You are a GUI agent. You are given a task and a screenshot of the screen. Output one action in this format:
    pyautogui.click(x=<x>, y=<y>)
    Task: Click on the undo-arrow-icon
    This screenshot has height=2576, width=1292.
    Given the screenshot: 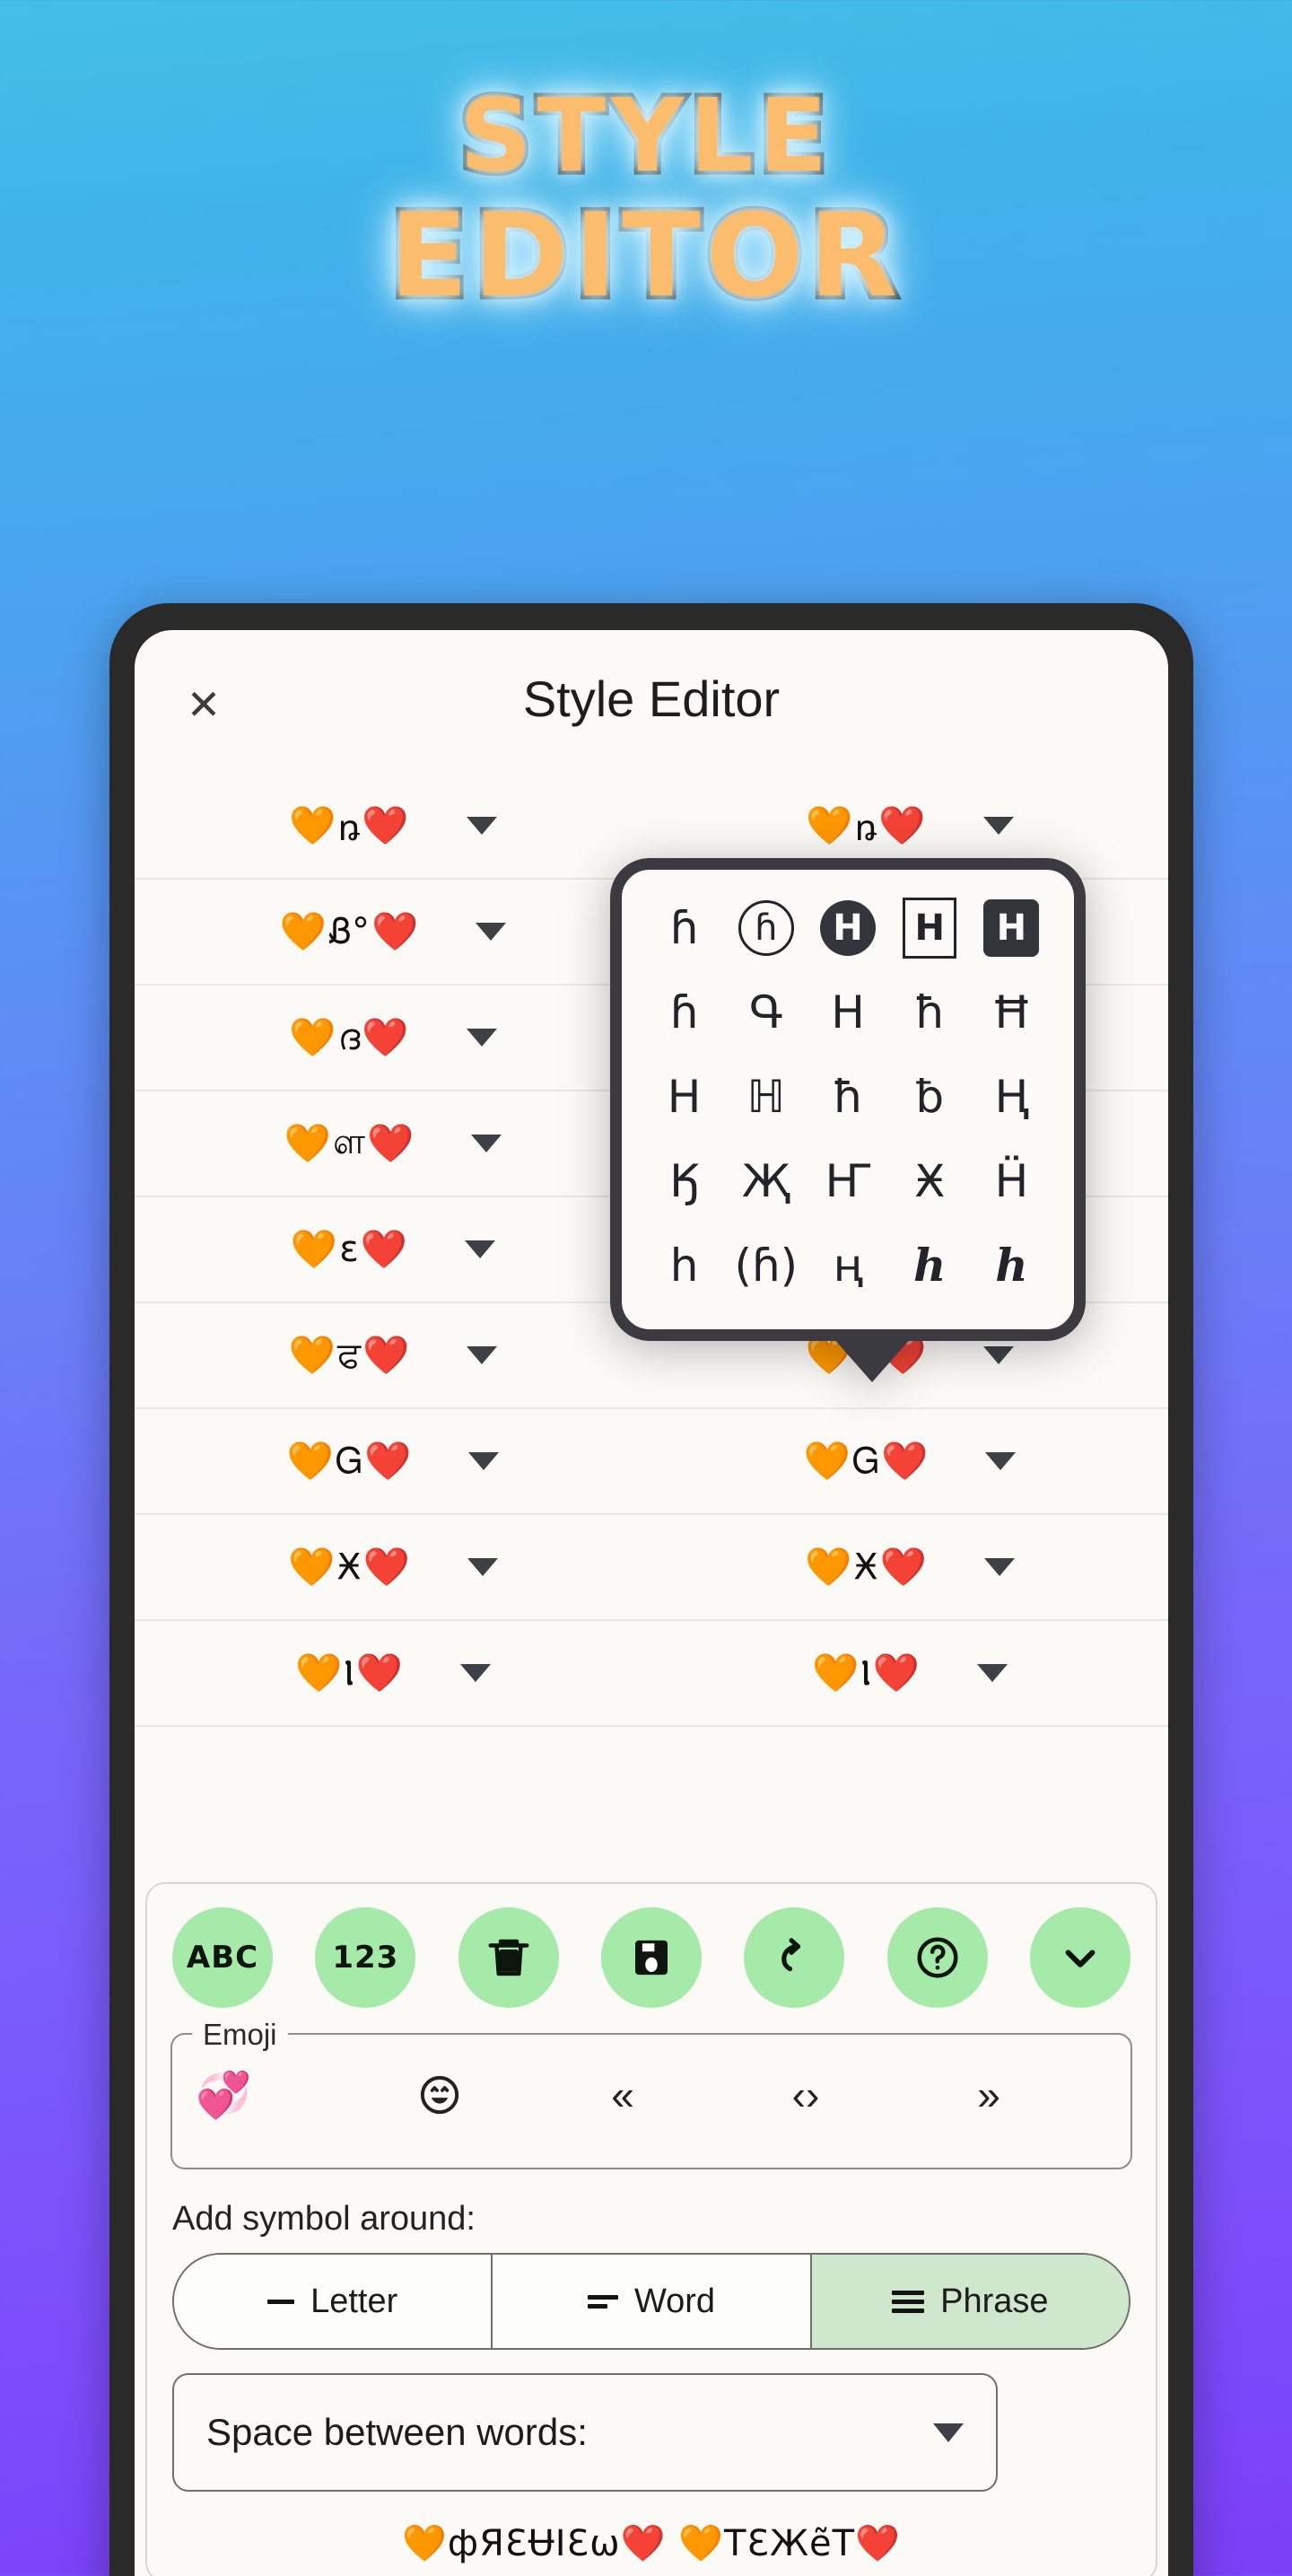 What is the action you would take?
    pyautogui.click(x=794, y=1957)
    